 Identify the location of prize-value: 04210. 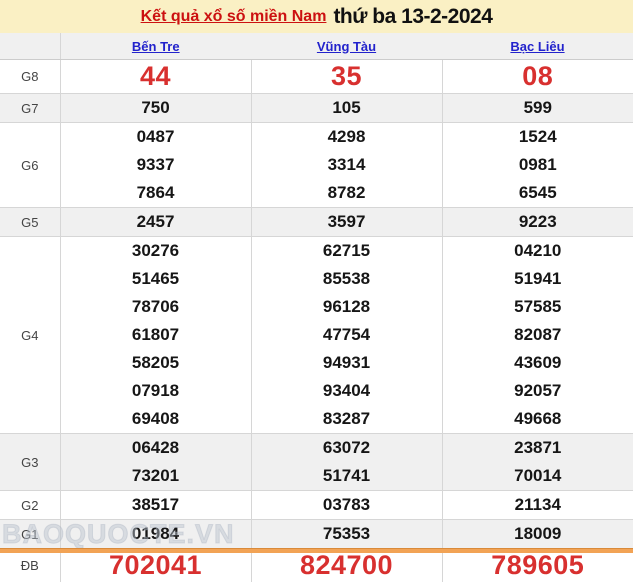
(537, 251).